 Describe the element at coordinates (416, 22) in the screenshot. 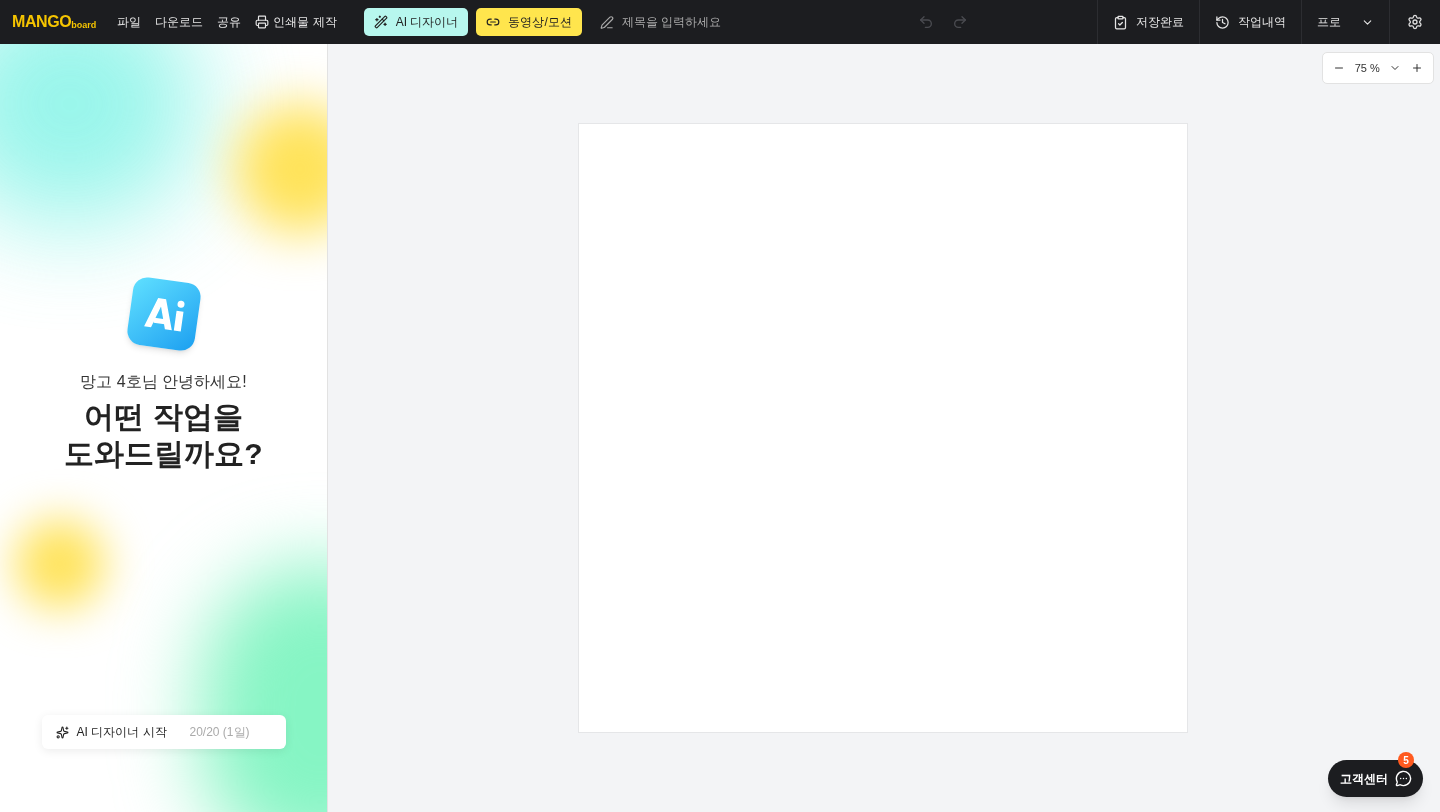

I see `mode-button: AI 디자이너` at that location.